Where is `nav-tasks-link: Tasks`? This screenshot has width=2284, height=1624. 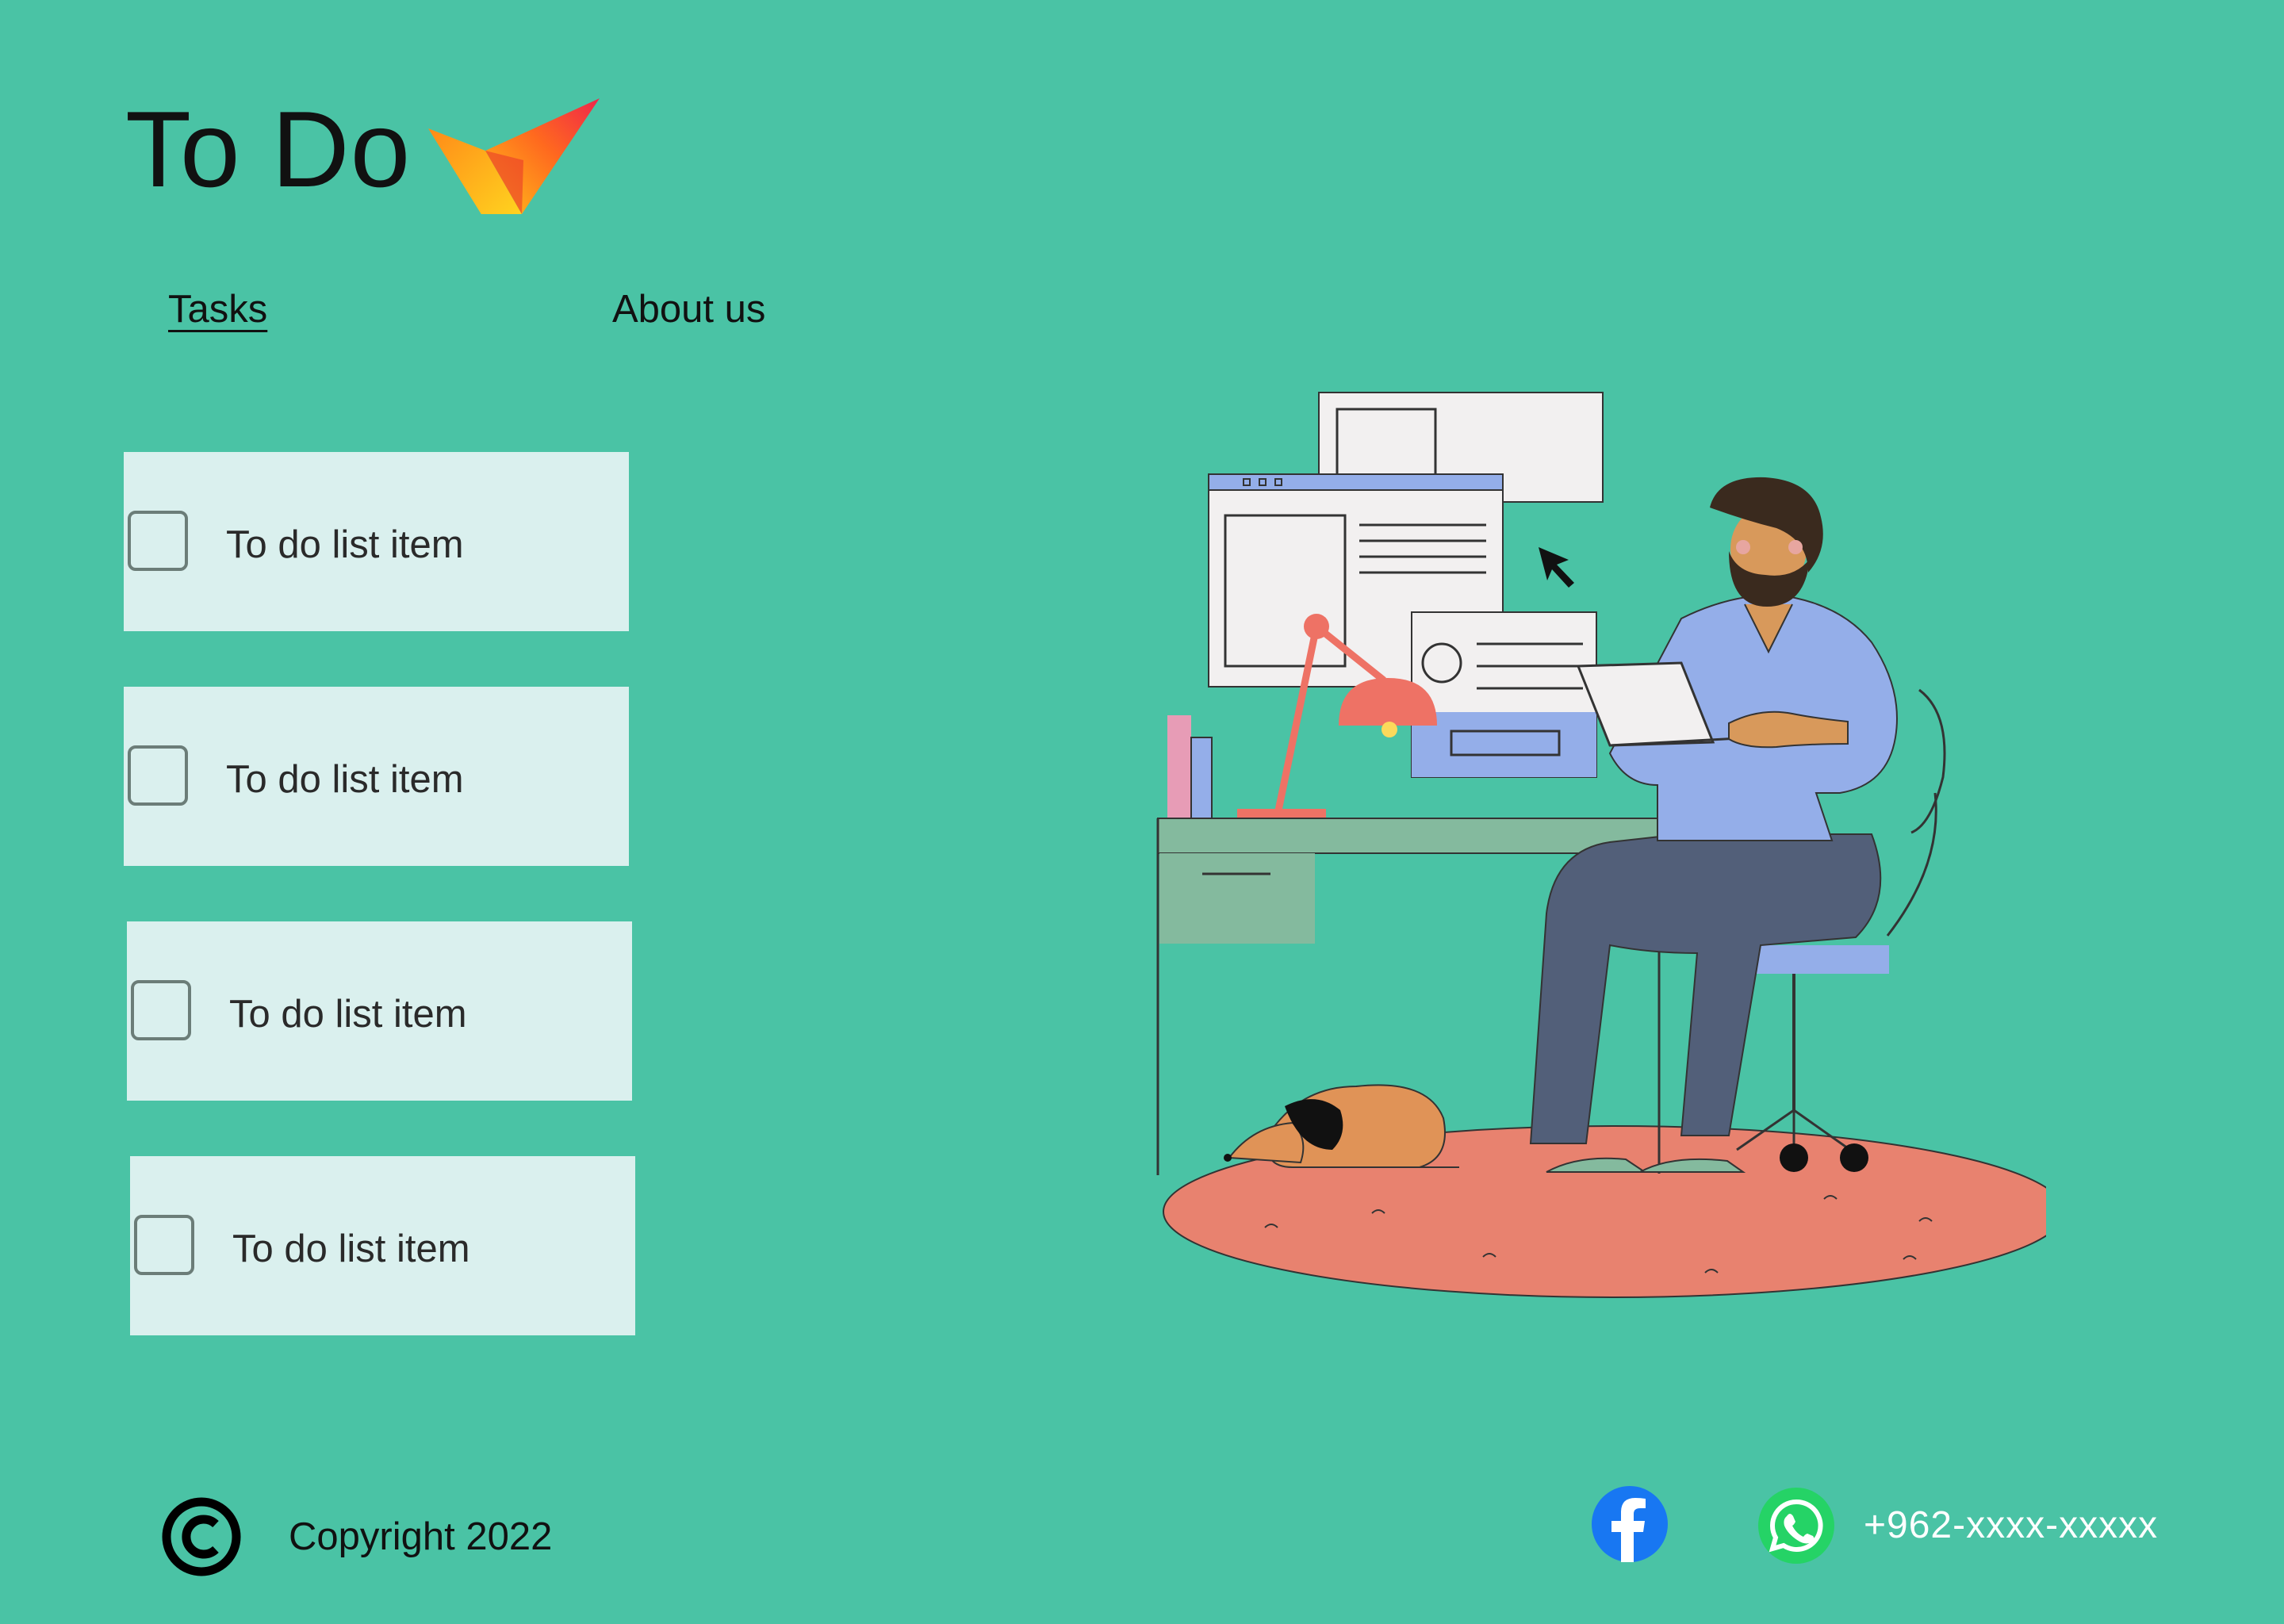
nav-tasks-link: Tasks is located at coordinates (217, 309).